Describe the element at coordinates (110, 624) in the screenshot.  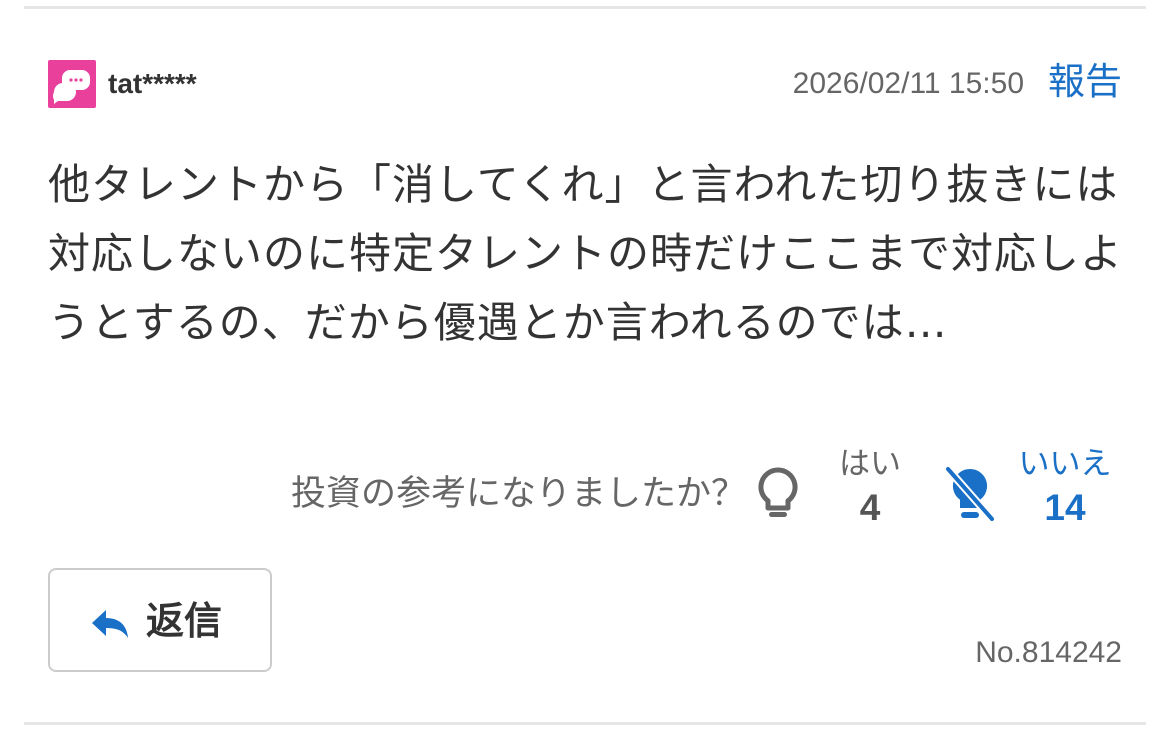
I see `reply-arrow-icon` at that location.